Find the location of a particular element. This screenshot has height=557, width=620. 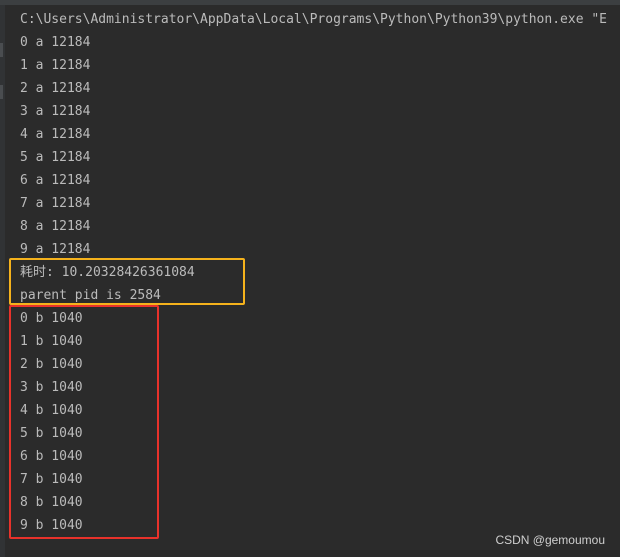

output-line: 1 a 12184 is located at coordinates (55, 65).